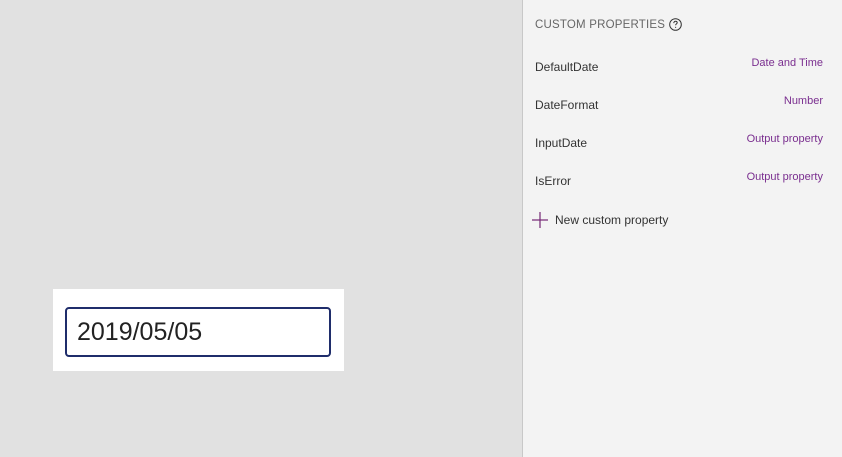 This screenshot has width=842, height=457. What do you see at coordinates (675, 24) in the screenshot?
I see `help-circle-icon` at bounding box center [675, 24].